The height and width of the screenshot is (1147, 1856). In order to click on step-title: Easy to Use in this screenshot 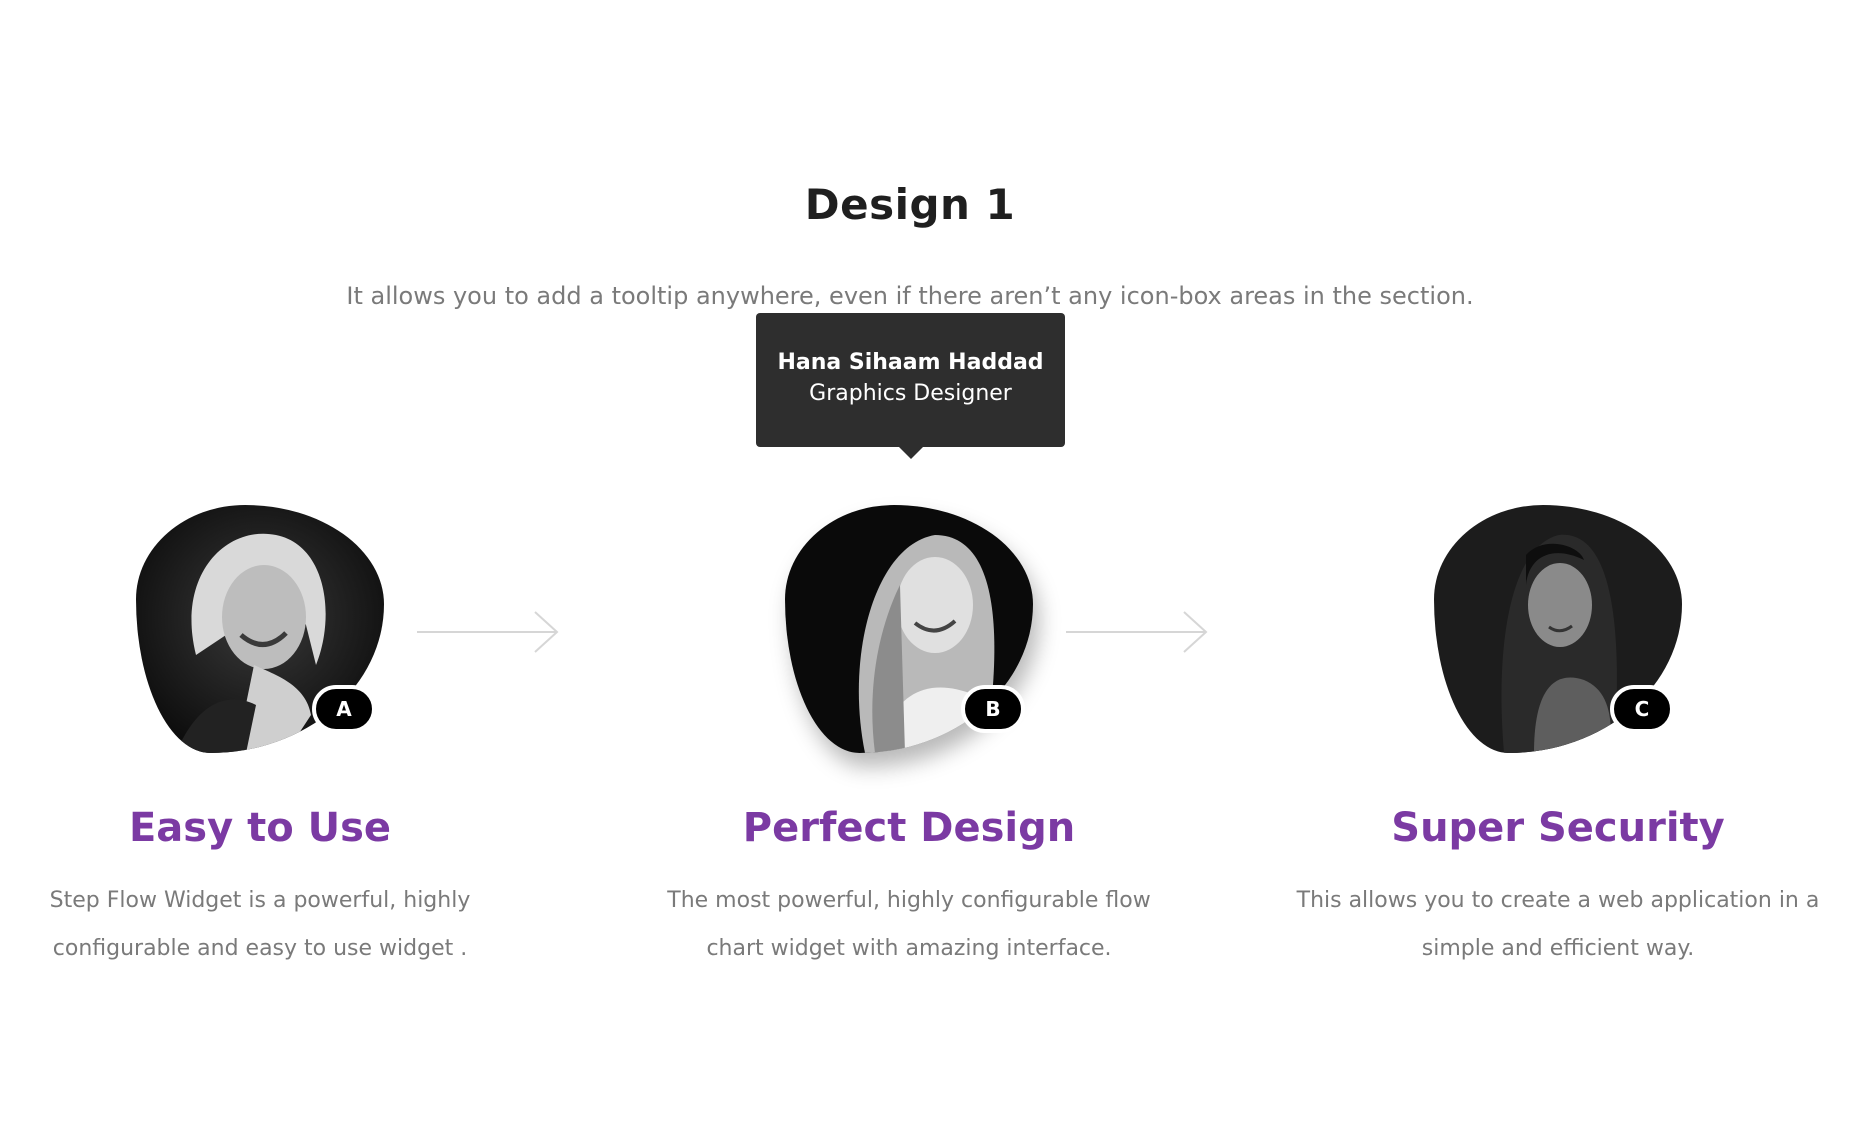, I will do `click(260, 828)`.